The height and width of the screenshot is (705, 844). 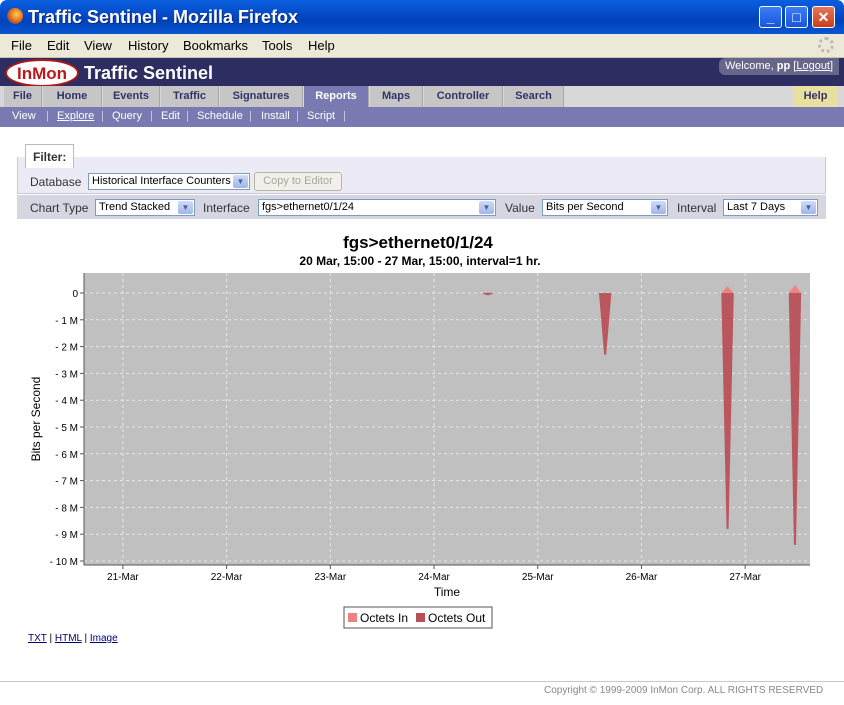 What do you see at coordinates (396, 96) in the screenshot?
I see `tab-maps: Maps` at bounding box center [396, 96].